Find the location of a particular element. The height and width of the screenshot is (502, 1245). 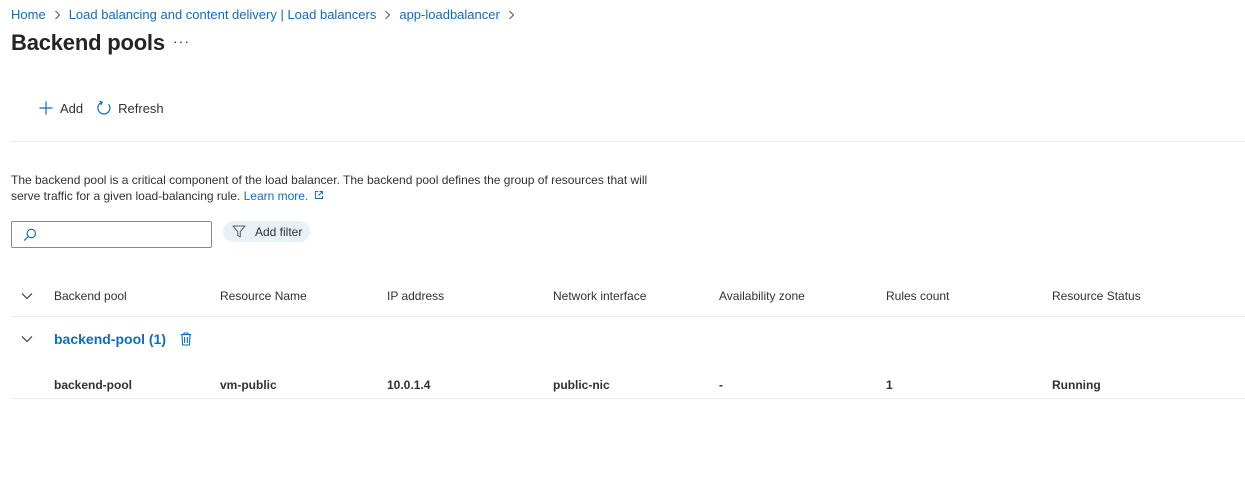

search-icon is located at coordinates (30, 235).